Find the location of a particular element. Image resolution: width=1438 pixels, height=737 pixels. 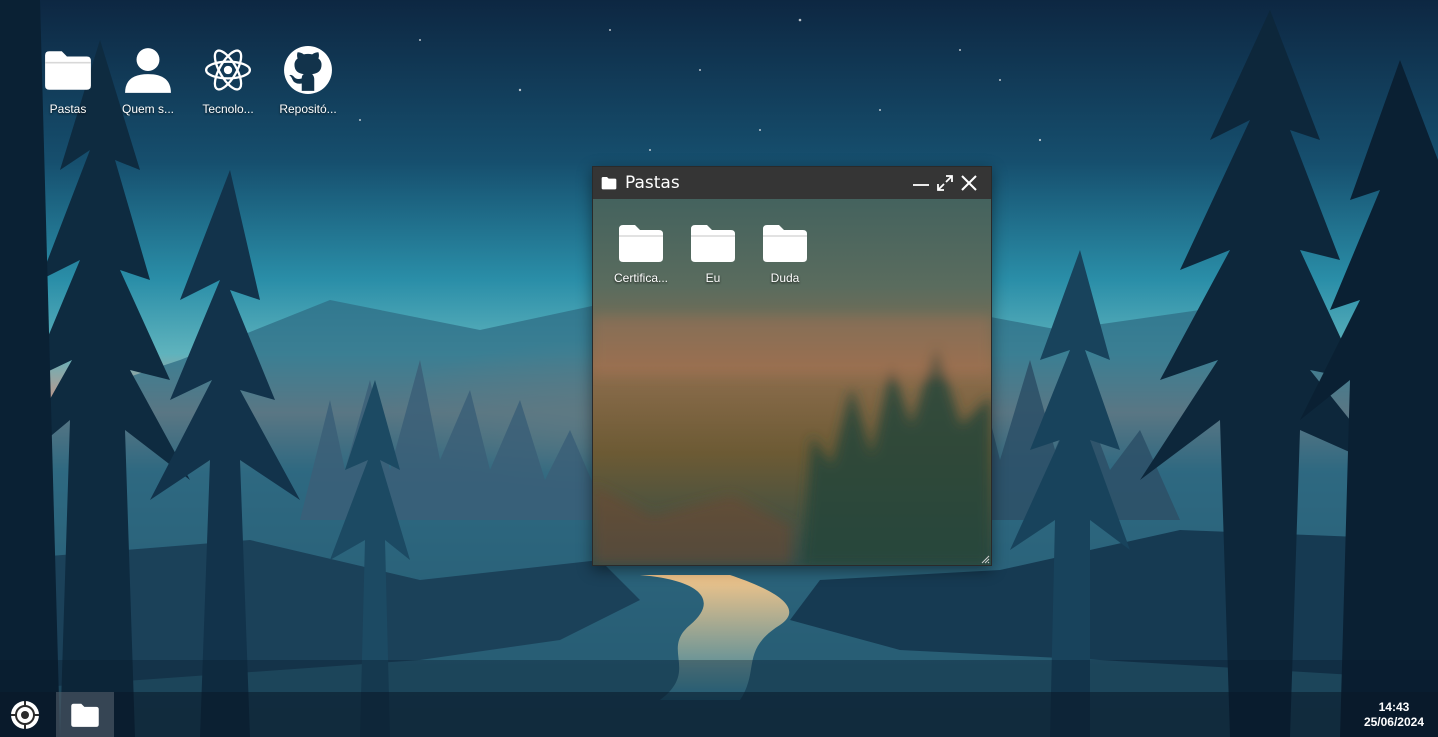

start-button is located at coordinates (25, 715).